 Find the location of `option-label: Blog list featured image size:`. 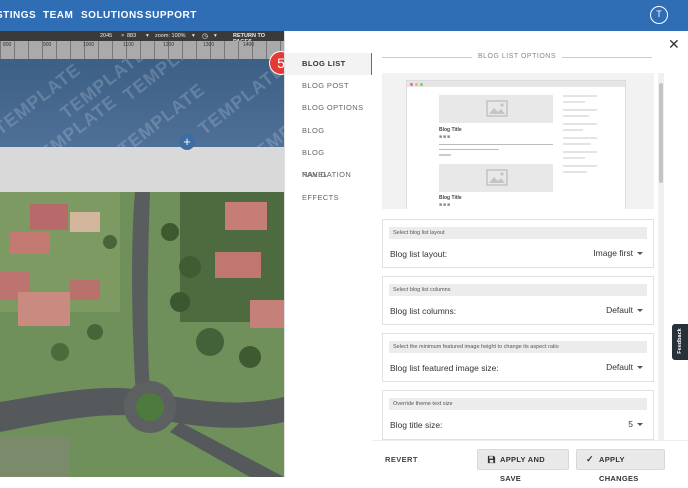

option-label: Blog list featured image size: is located at coordinates (444, 368).